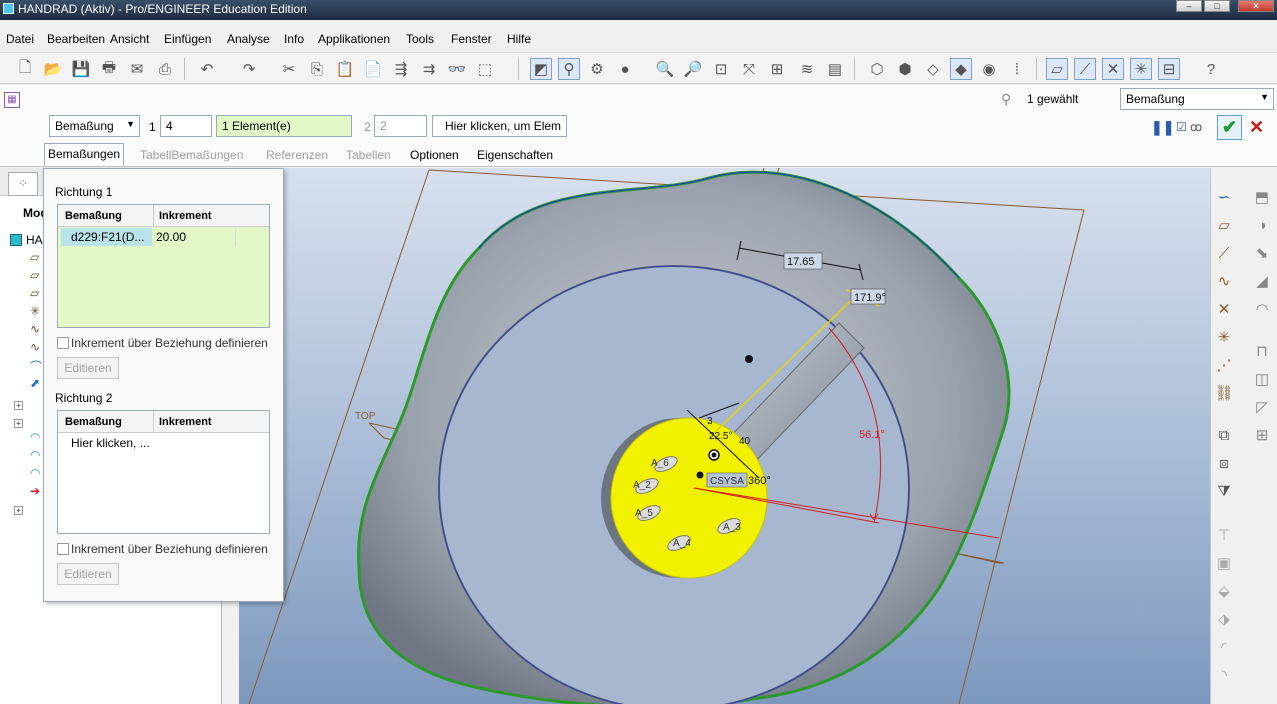 The width and height of the screenshot is (1277, 704). I want to click on menu-analyse: Analyse, so click(248, 39).